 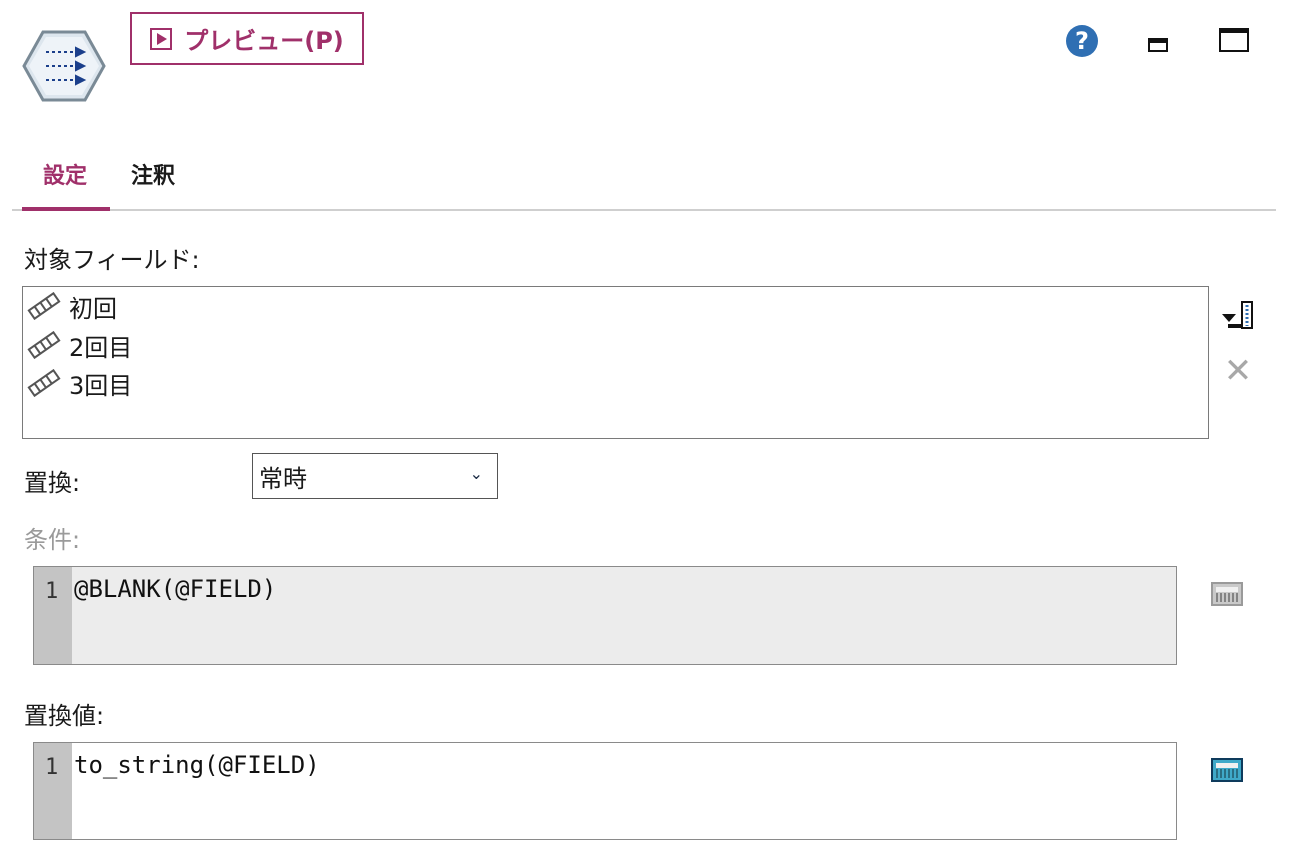 I want to click on tab-divider, so click(x=644, y=210).